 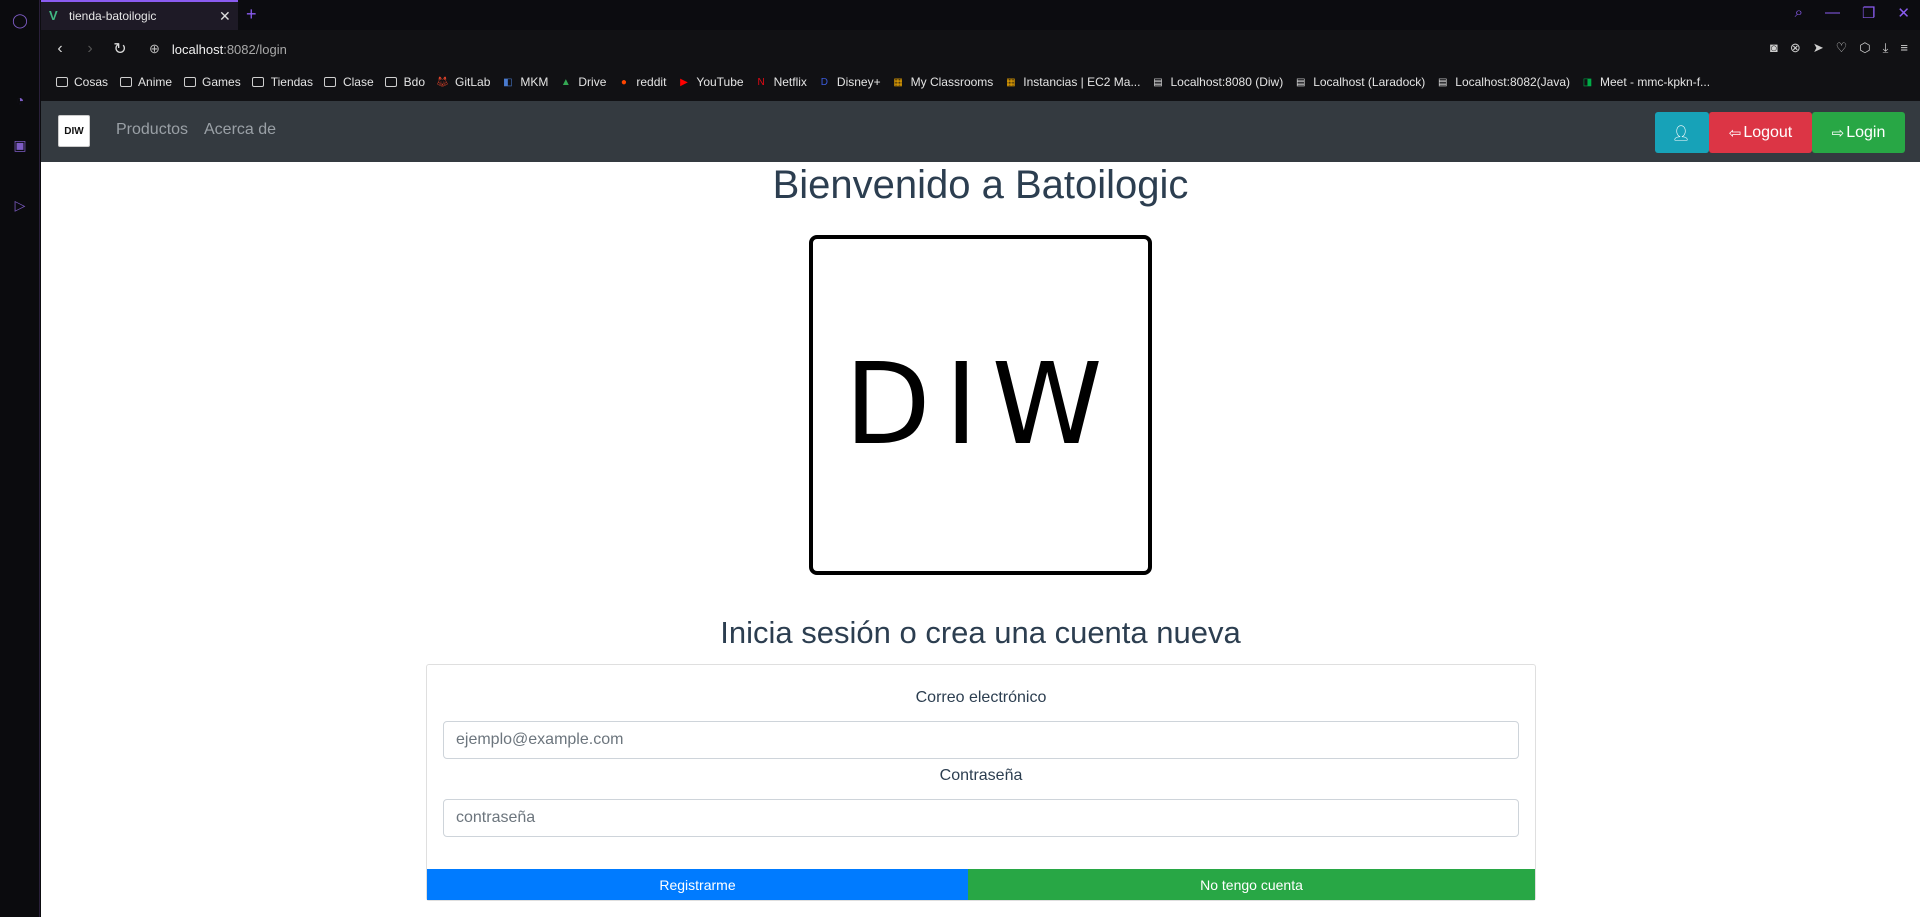 I want to click on logout-button: ⇦ Logout, so click(x=1760, y=132).